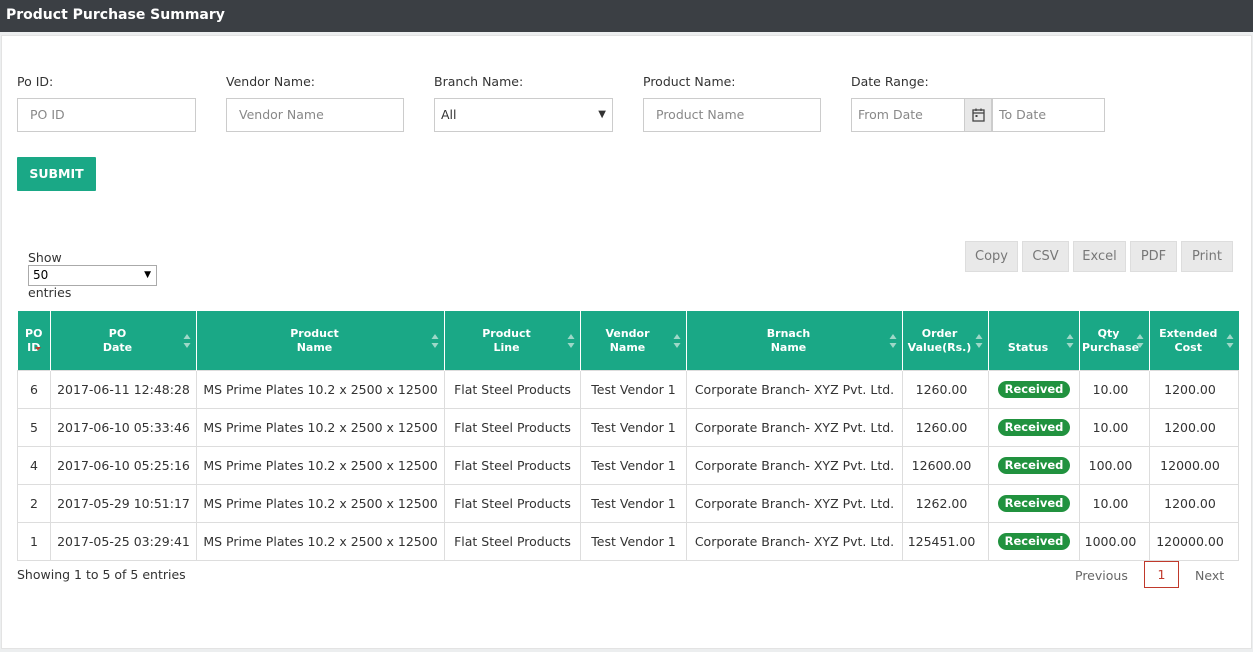 This screenshot has height=652, width=1253. What do you see at coordinates (47, 114) in the screenshot?
I see `po-id-placeholder: PO ID` at bounding box center [47, 114].